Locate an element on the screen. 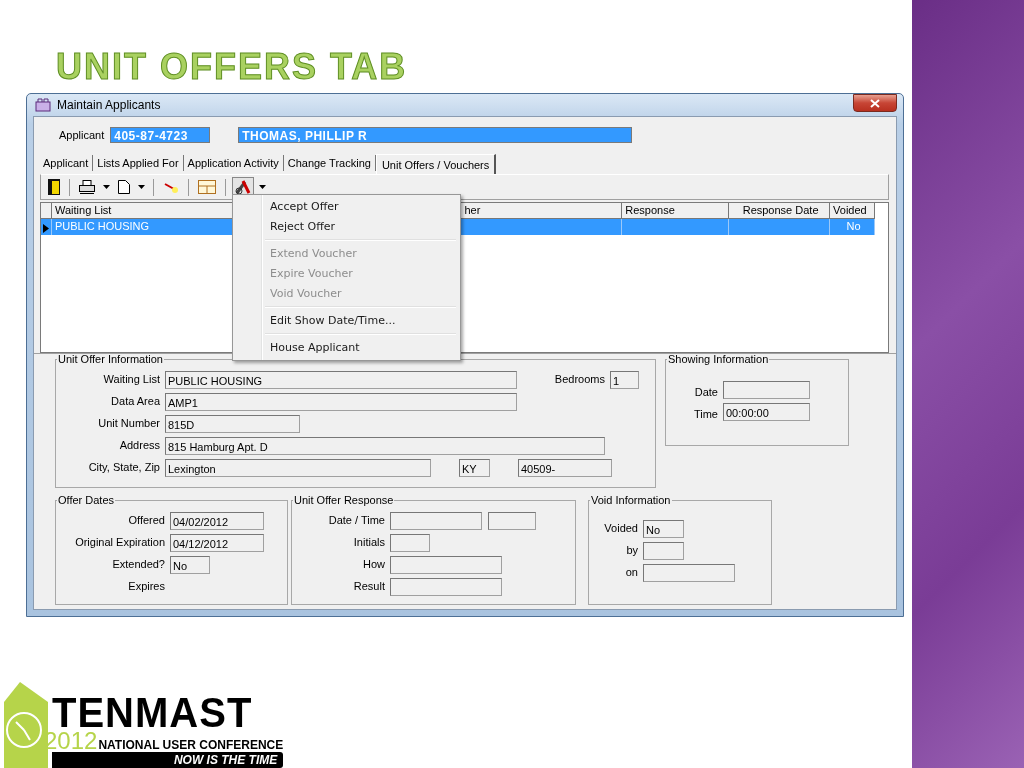 Image resolution: width=1024 pixels, height=768 pixels. door-icon is located at coordinates (54, 187).